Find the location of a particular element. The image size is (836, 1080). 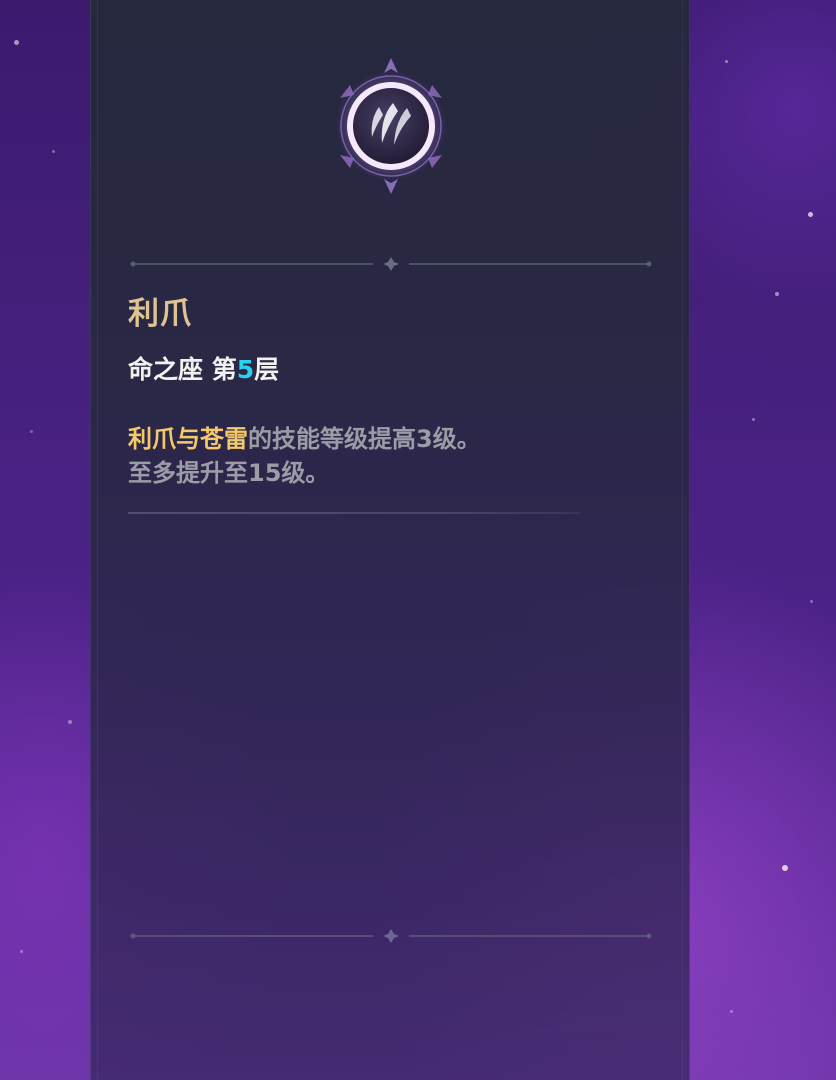

section-divider is located at coordinates (391, 264).